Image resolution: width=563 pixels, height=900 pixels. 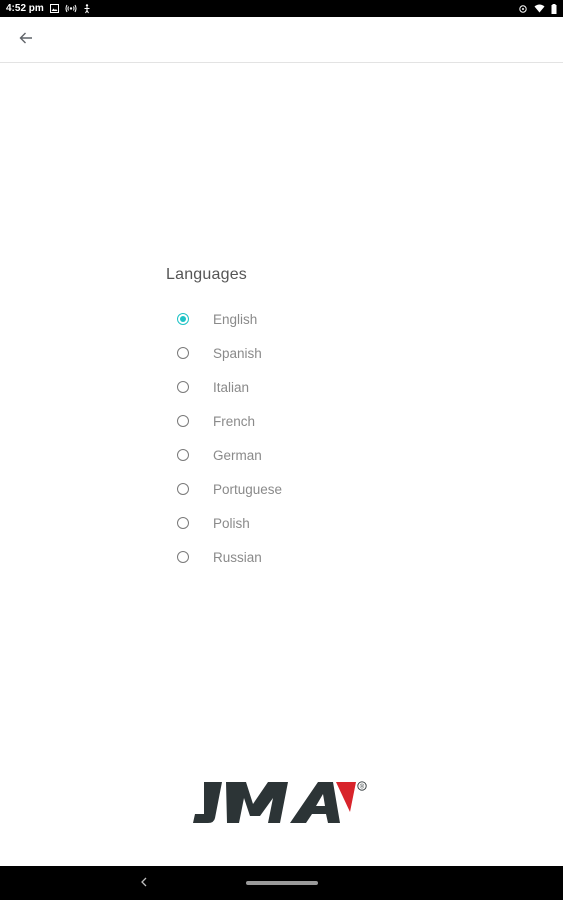 I want to click on language-option-polish: Polish, so click(x=270, y=523).